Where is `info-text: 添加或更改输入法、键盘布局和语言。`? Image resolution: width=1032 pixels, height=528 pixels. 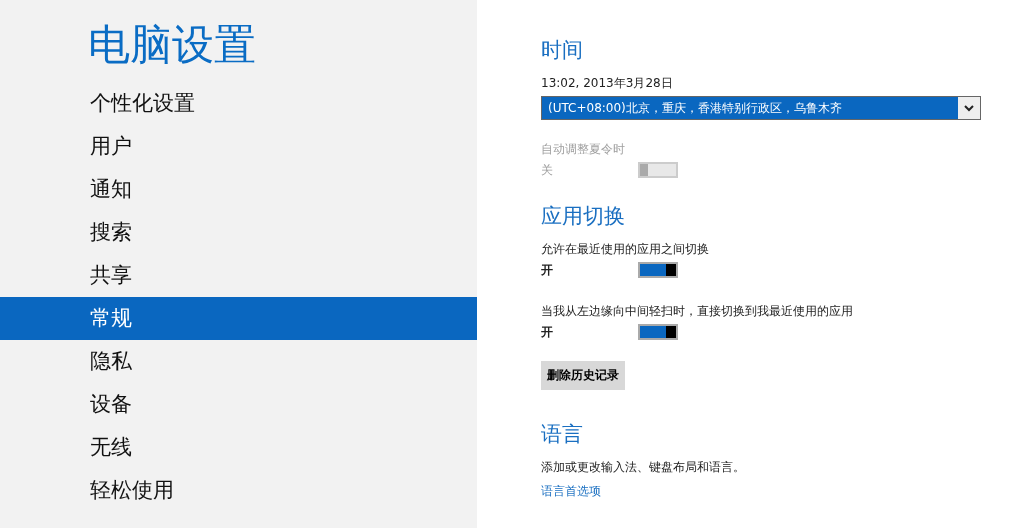 info-text: 添加或更改输入法、键盘布局和语言。 is located at coordinates (643, 467).